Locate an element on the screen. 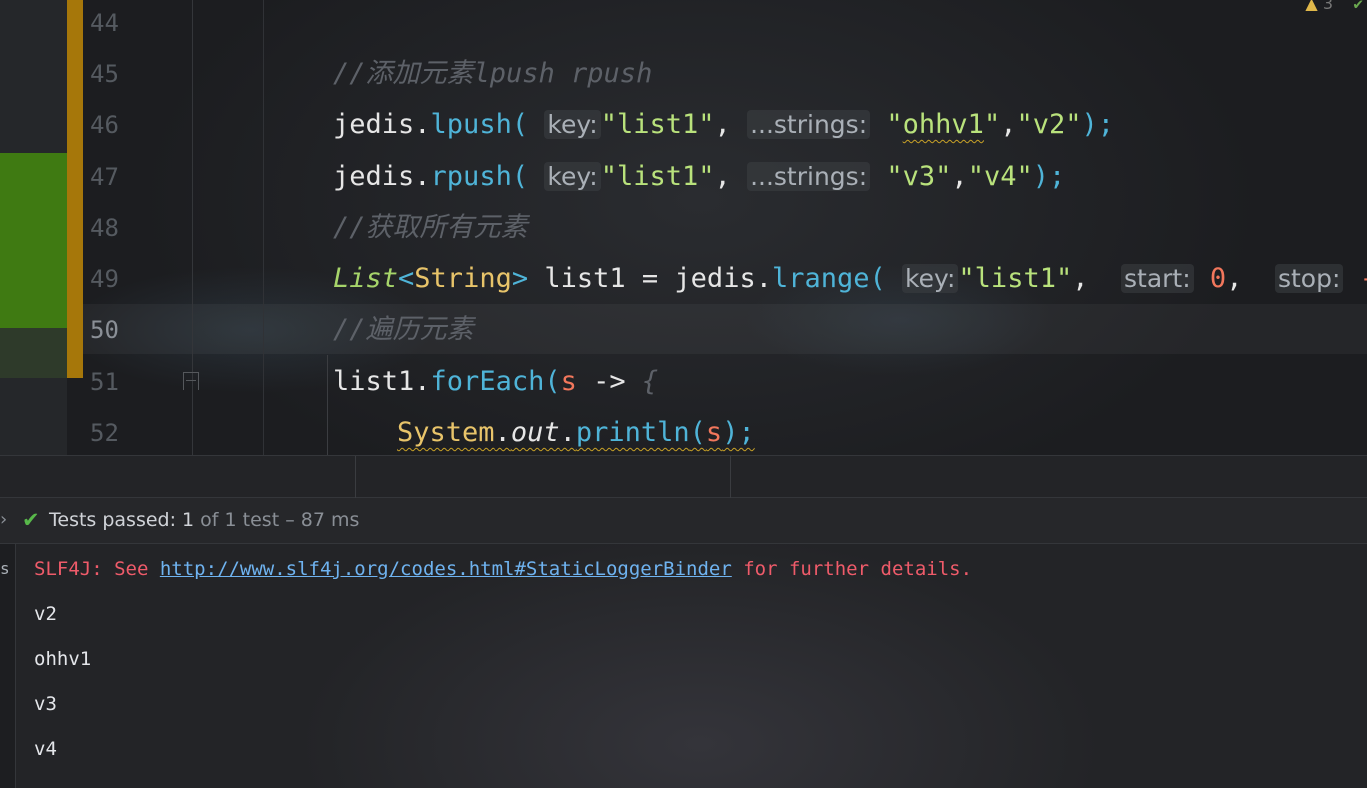 This screenshot has height=788, width=1367. punct: > is located at coordinates (520, 278).